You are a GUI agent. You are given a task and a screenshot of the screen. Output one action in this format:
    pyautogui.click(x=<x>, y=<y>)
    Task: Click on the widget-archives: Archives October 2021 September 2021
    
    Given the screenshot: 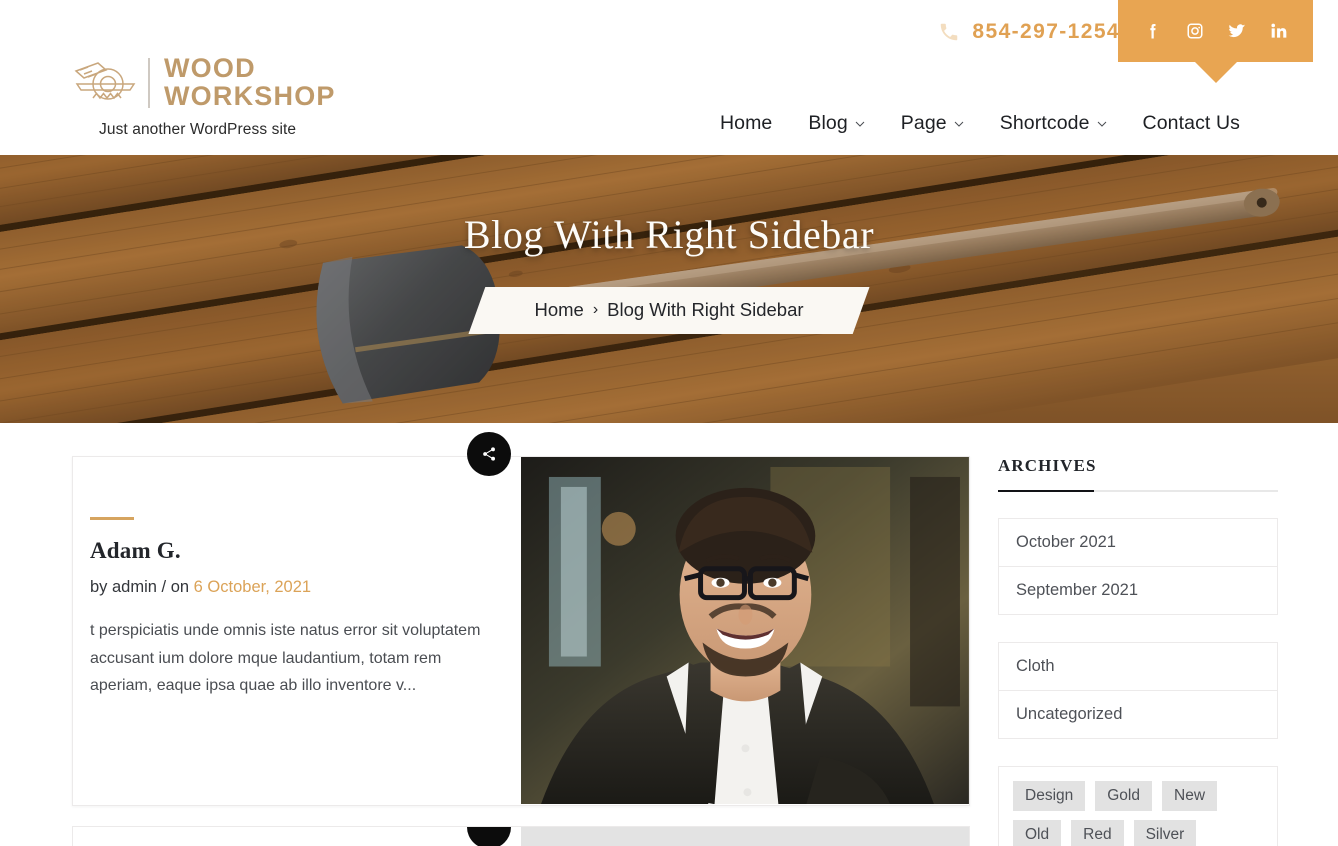 What is the action you would take?
    pyautogui.click(x=1138, y=535)
    